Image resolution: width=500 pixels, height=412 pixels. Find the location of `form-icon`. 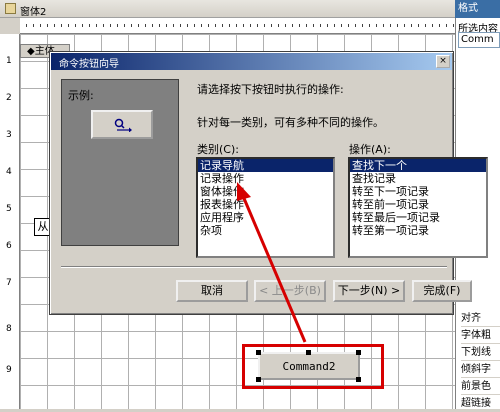

form-icon is located at coordinates (10, 8).